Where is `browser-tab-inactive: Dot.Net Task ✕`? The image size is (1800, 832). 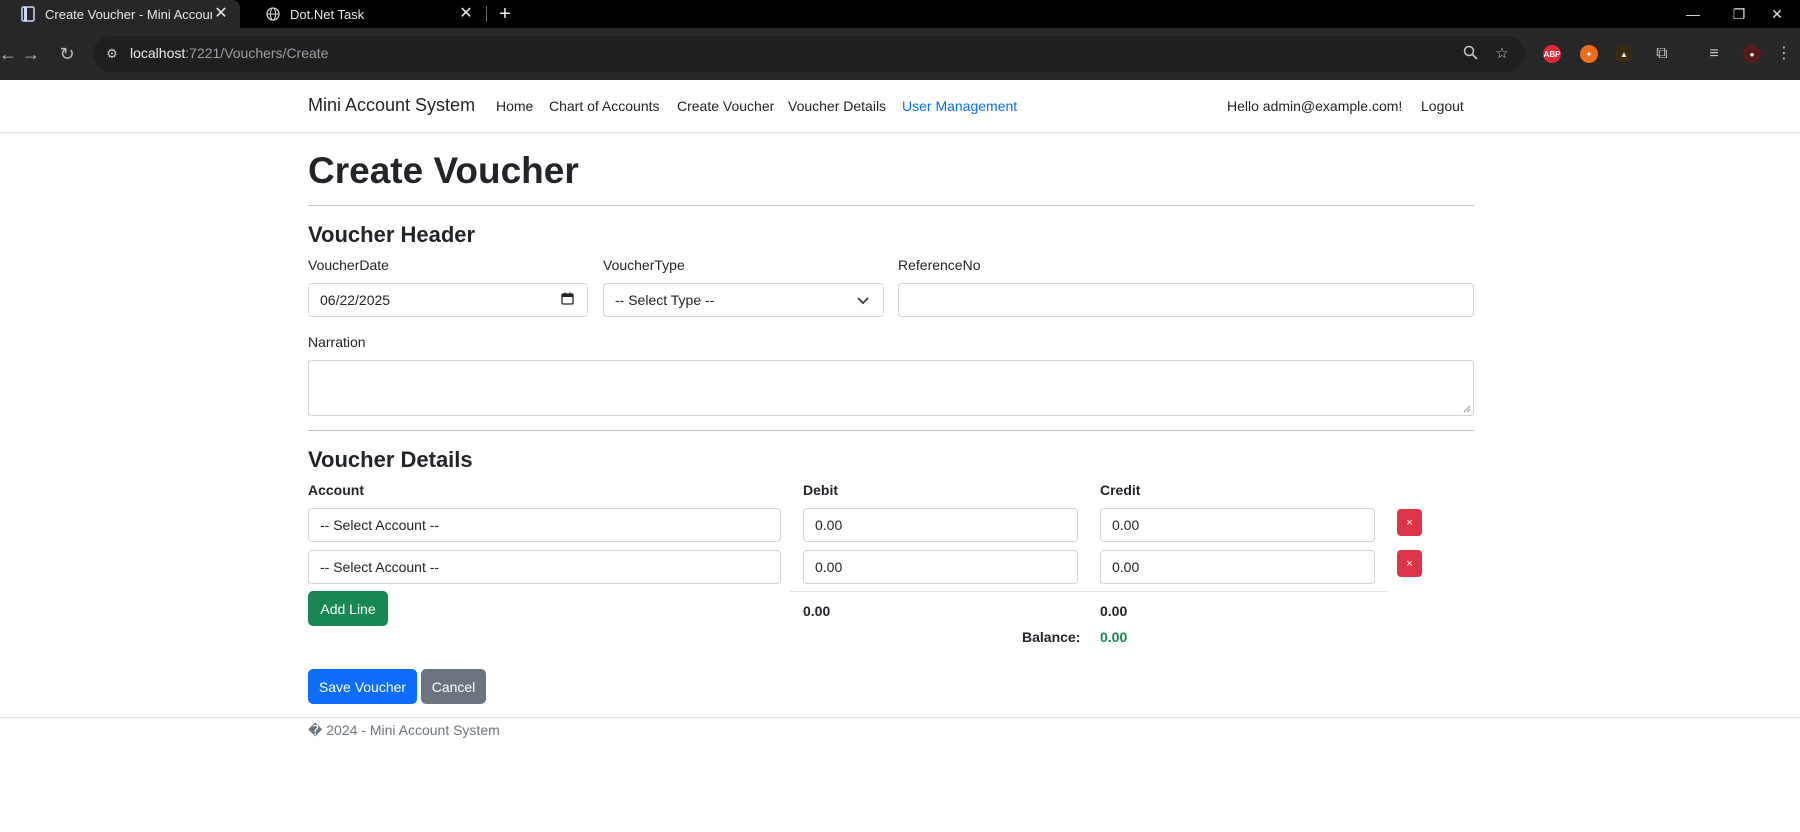
browser-tab-inactive: Dot.Net Task ✕ is located at coordinates (365, 14).